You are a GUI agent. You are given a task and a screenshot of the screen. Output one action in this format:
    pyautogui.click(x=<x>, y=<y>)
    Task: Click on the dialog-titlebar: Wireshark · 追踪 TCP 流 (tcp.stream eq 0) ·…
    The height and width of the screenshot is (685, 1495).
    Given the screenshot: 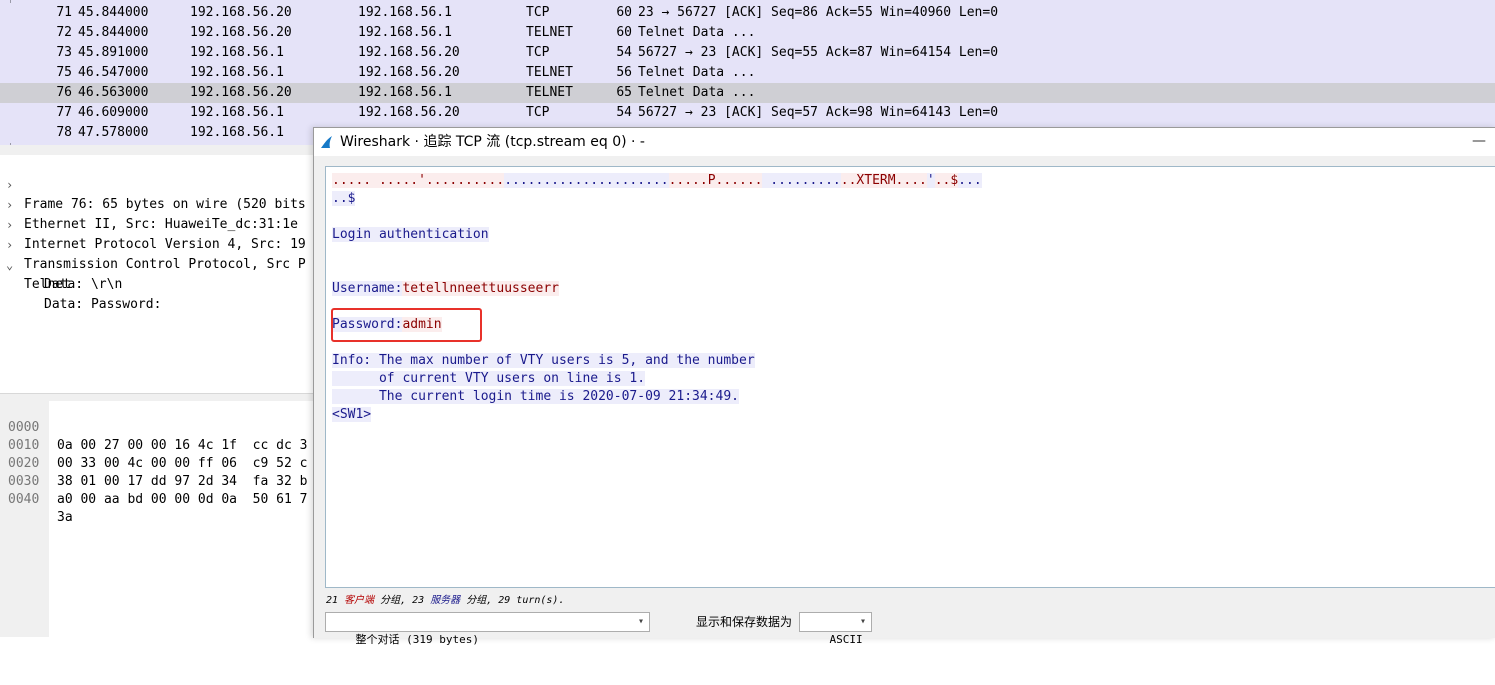 What is the action you would take?
    pyautogui.click(x=904, y=142)
    